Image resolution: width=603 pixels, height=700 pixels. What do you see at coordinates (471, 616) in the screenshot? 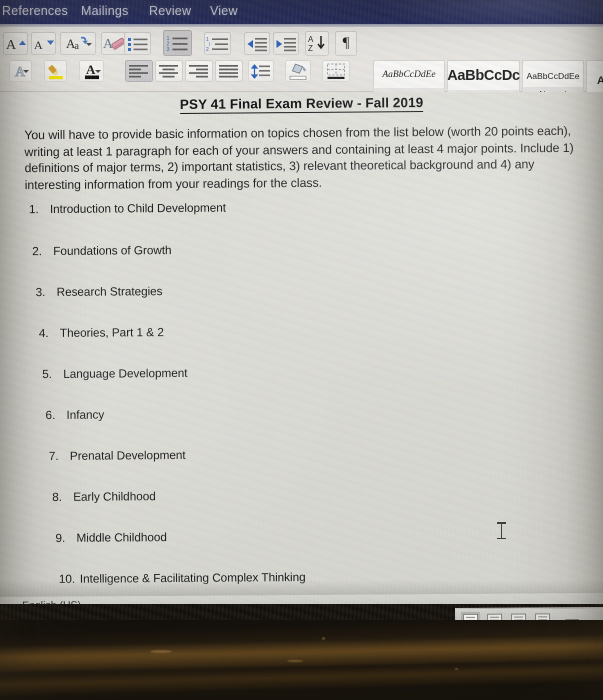
I see `print-layout-button` at bounding box center [471, 616].